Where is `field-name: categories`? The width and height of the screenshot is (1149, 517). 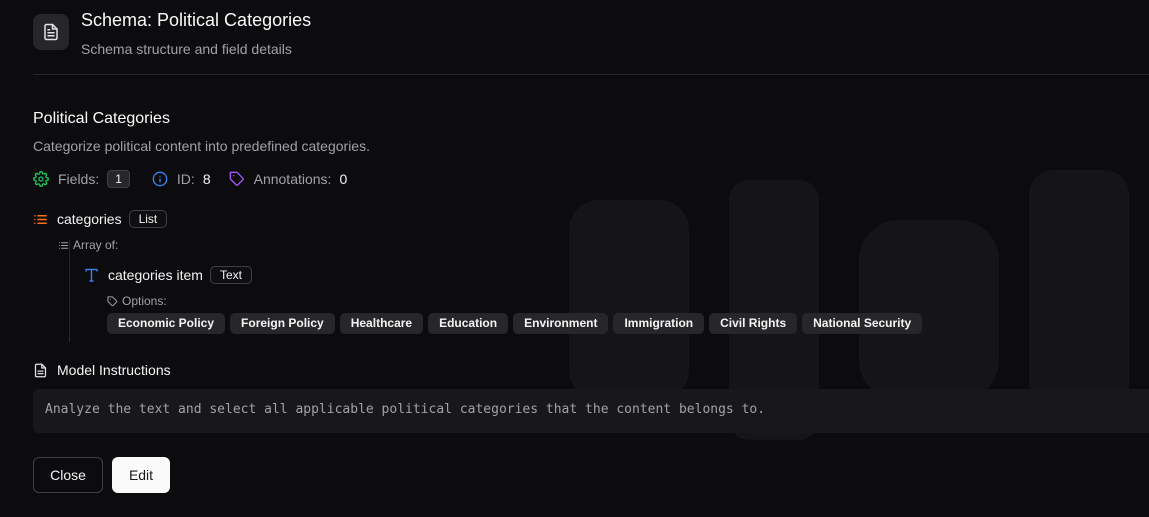 field-name: categories is located at coordinates (89, 219).